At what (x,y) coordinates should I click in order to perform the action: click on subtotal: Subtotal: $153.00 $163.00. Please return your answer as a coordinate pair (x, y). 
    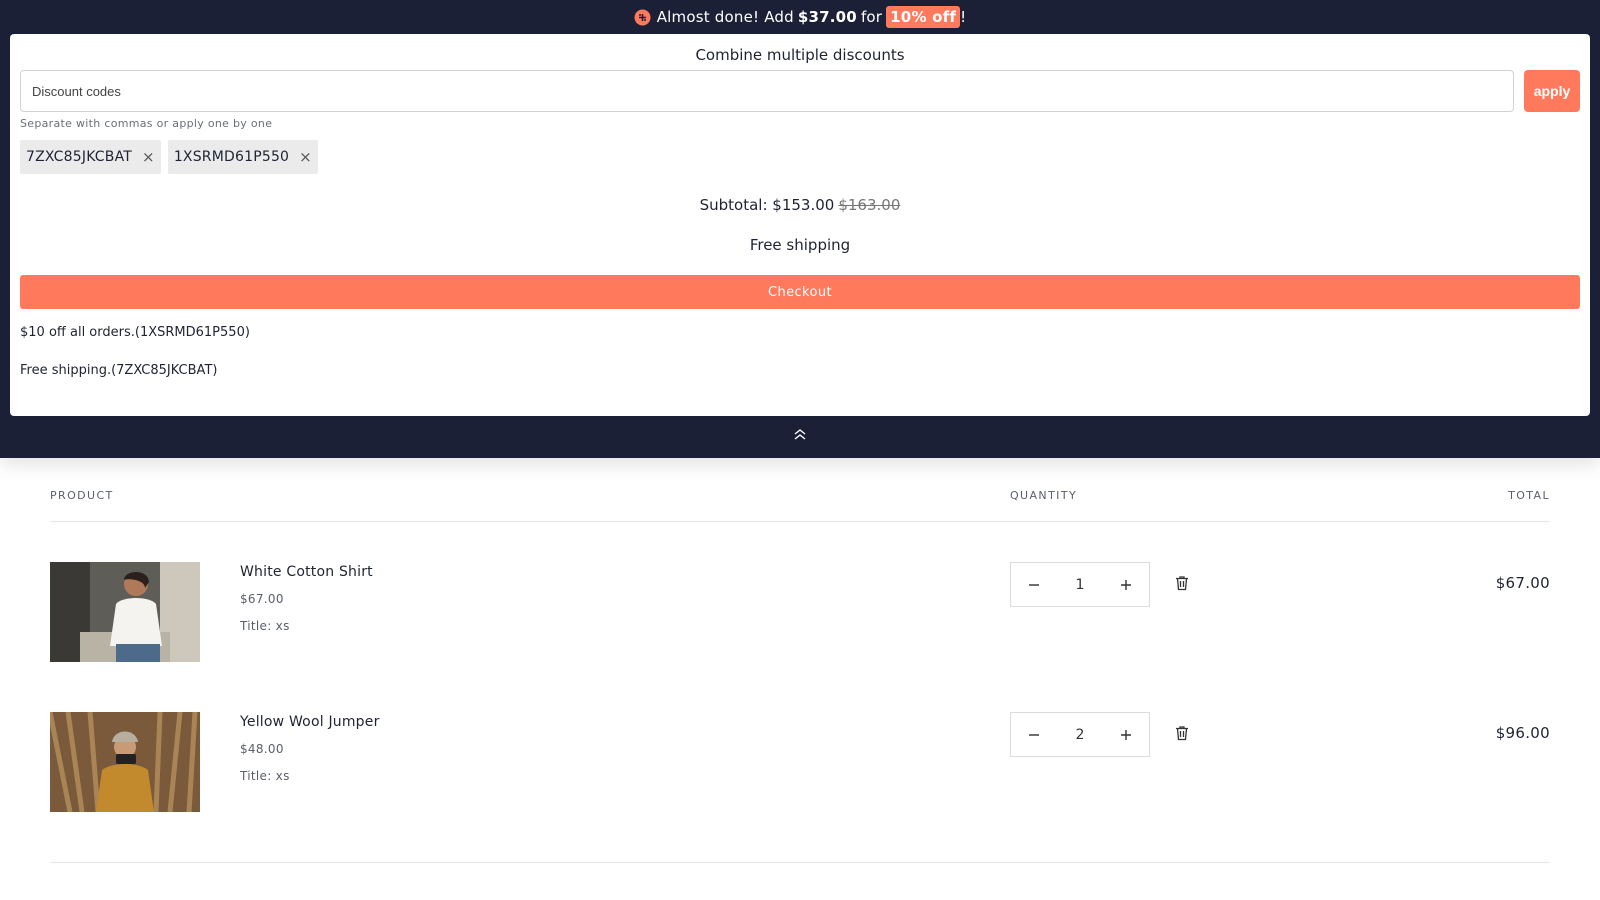
    Looking at the image, I should click on (800, 205).